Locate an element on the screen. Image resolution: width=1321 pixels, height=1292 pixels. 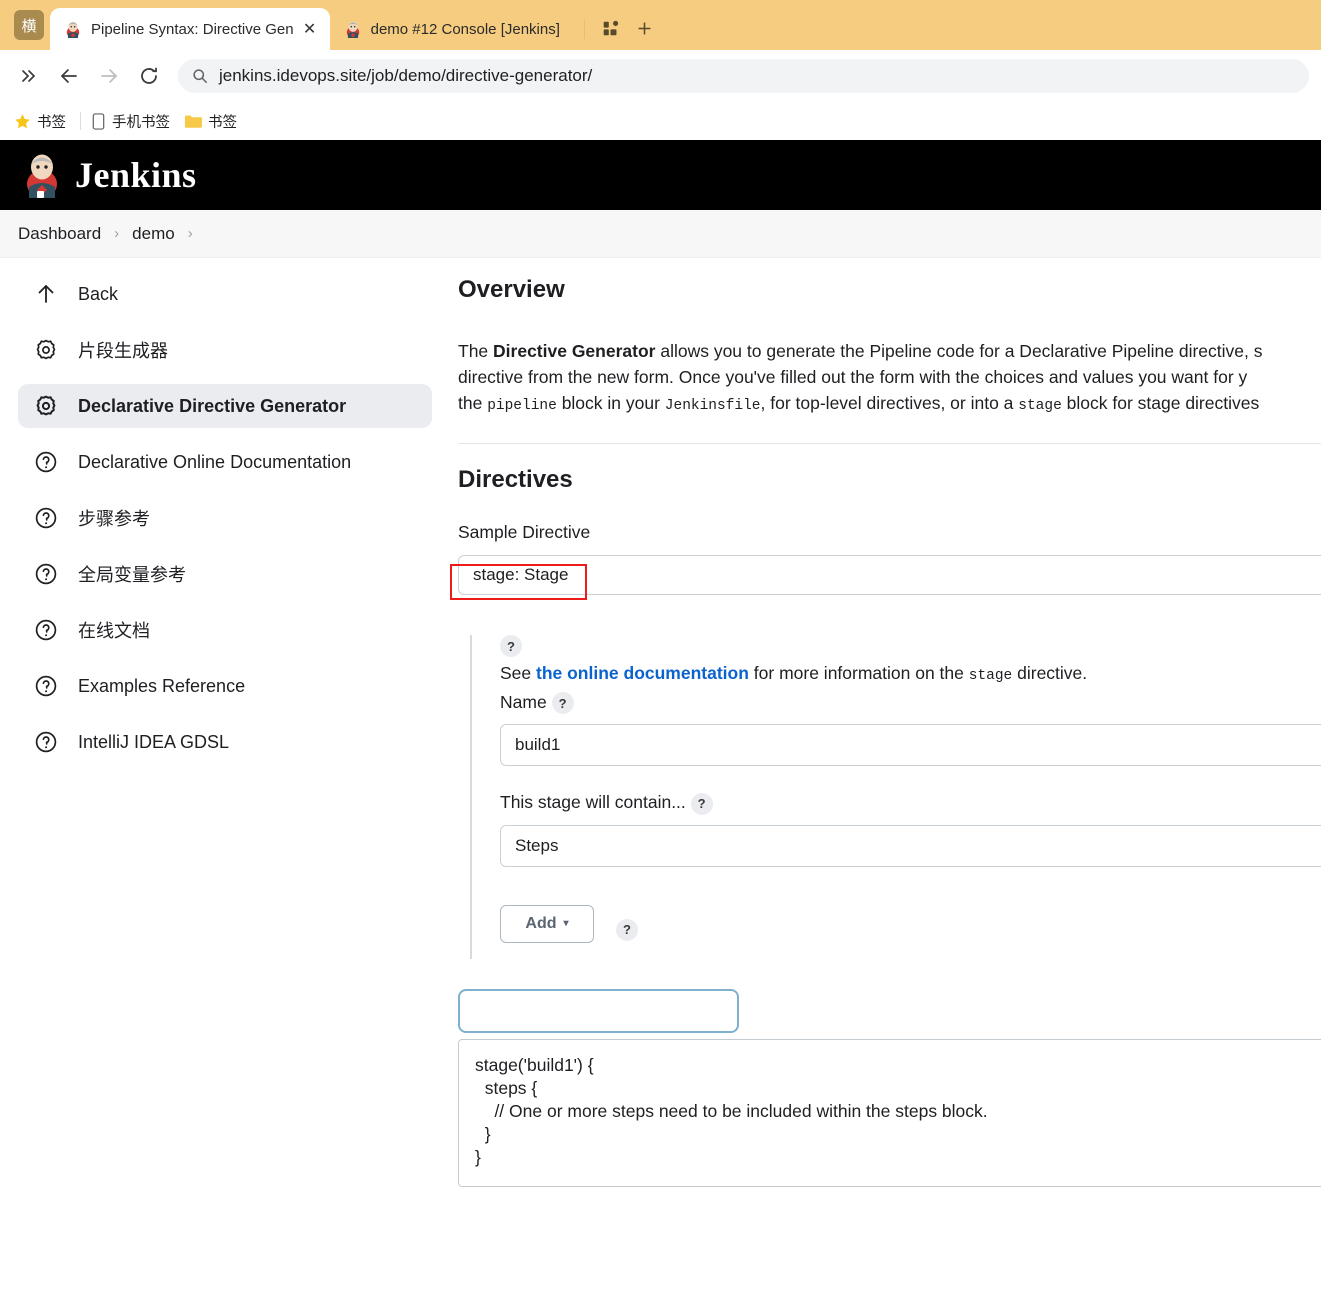
name-input-value: build1 is located at coordinates (538, 745).